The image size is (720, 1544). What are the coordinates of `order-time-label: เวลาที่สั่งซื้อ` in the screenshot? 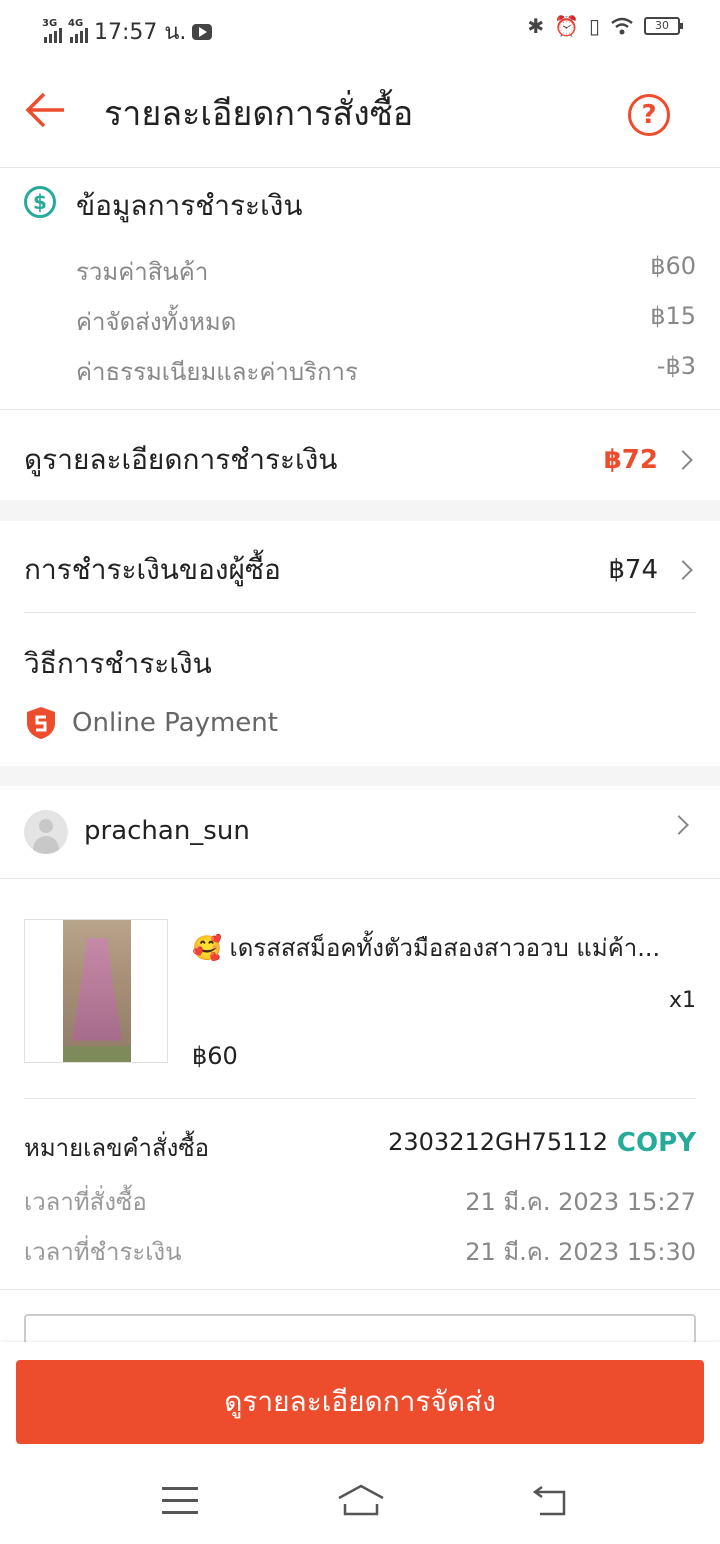 It's located at (85, 1202).